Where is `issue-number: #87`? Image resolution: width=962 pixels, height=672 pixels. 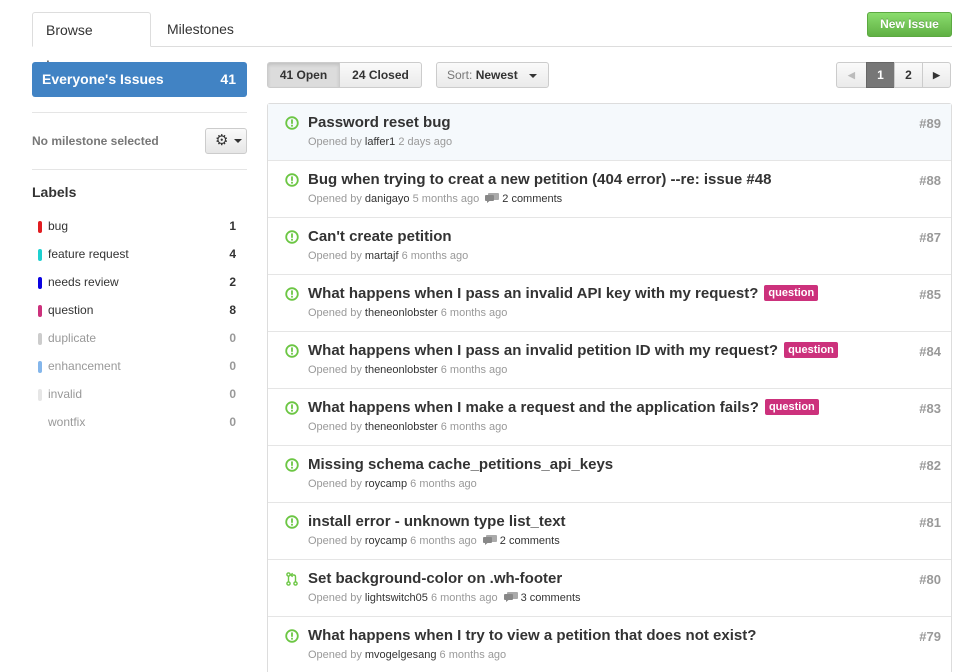 issue-number: #87 is located at coordinates (930, 237).